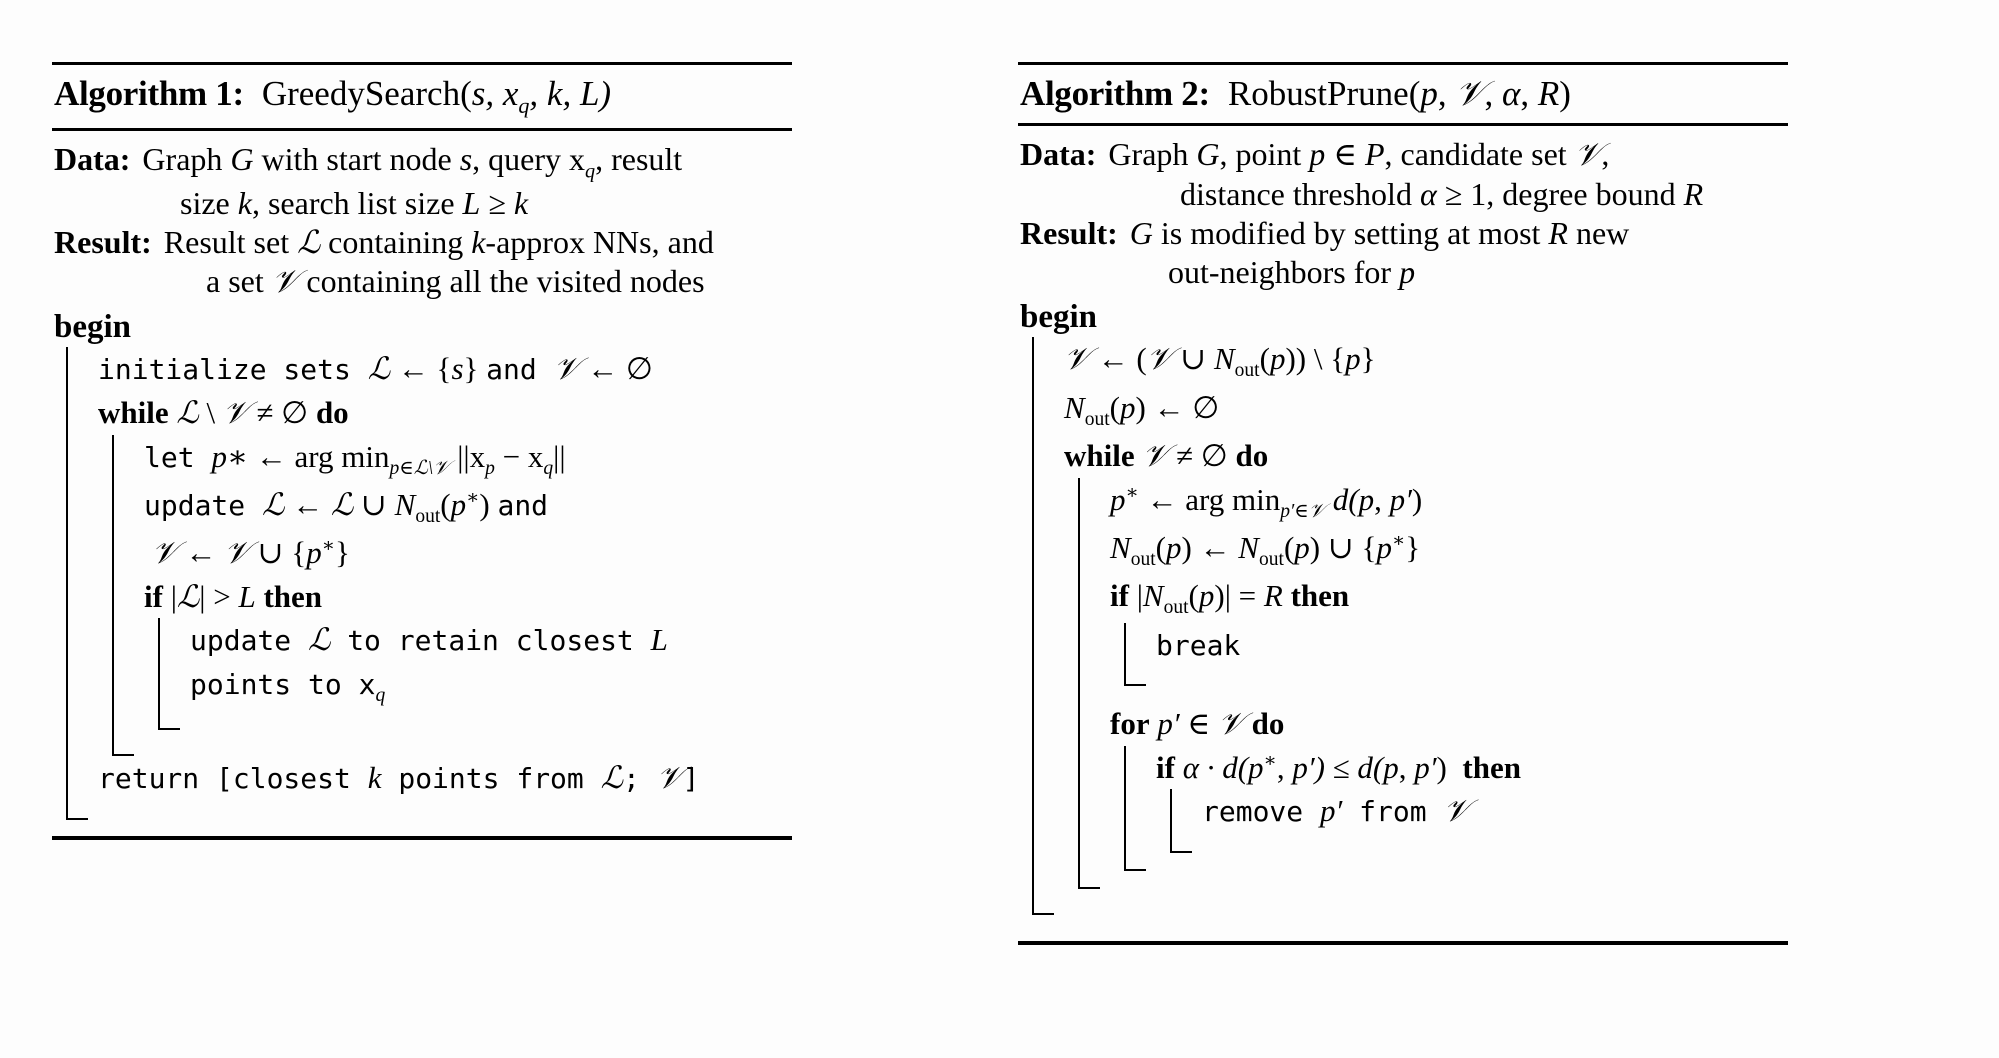 The image size is (1999, 1058). I want to click on algorithm-2-begin: begin, so click(1059, 317).